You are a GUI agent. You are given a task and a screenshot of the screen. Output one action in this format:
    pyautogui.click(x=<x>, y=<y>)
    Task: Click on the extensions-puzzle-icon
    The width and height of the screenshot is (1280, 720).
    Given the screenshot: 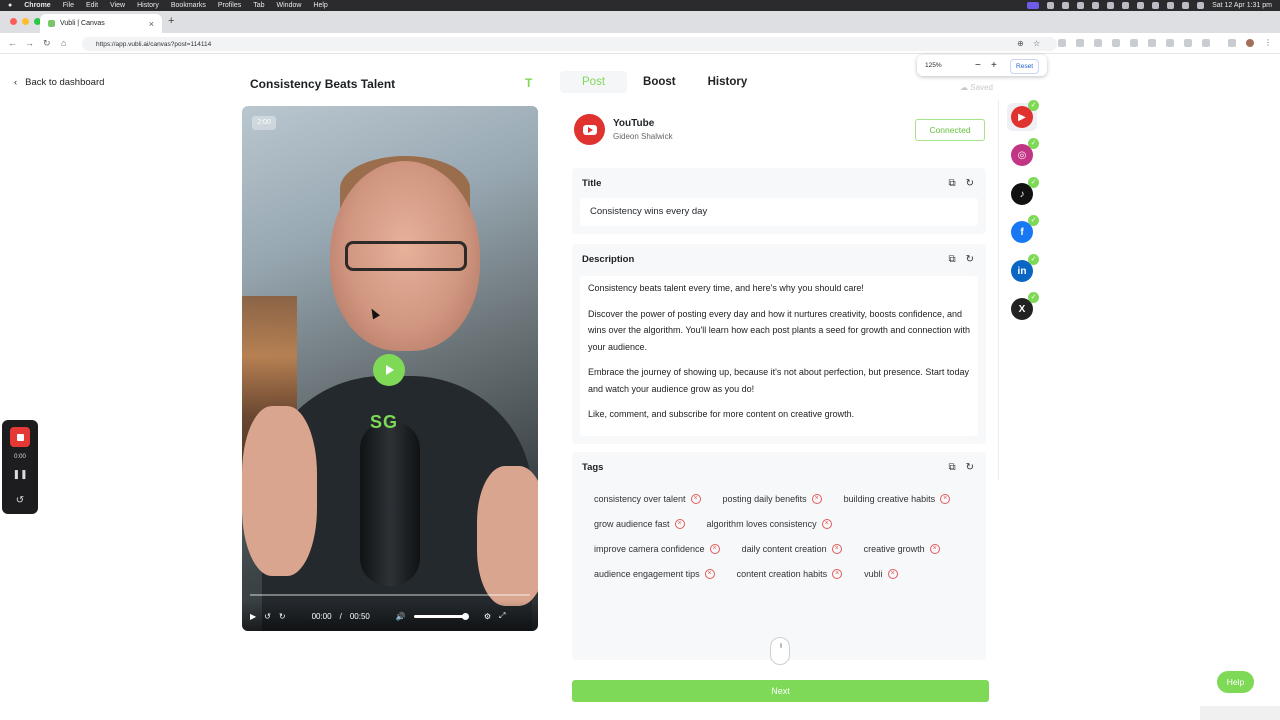 What is the action you would take?
    pyautogui.click(x=1206, y=43)
    